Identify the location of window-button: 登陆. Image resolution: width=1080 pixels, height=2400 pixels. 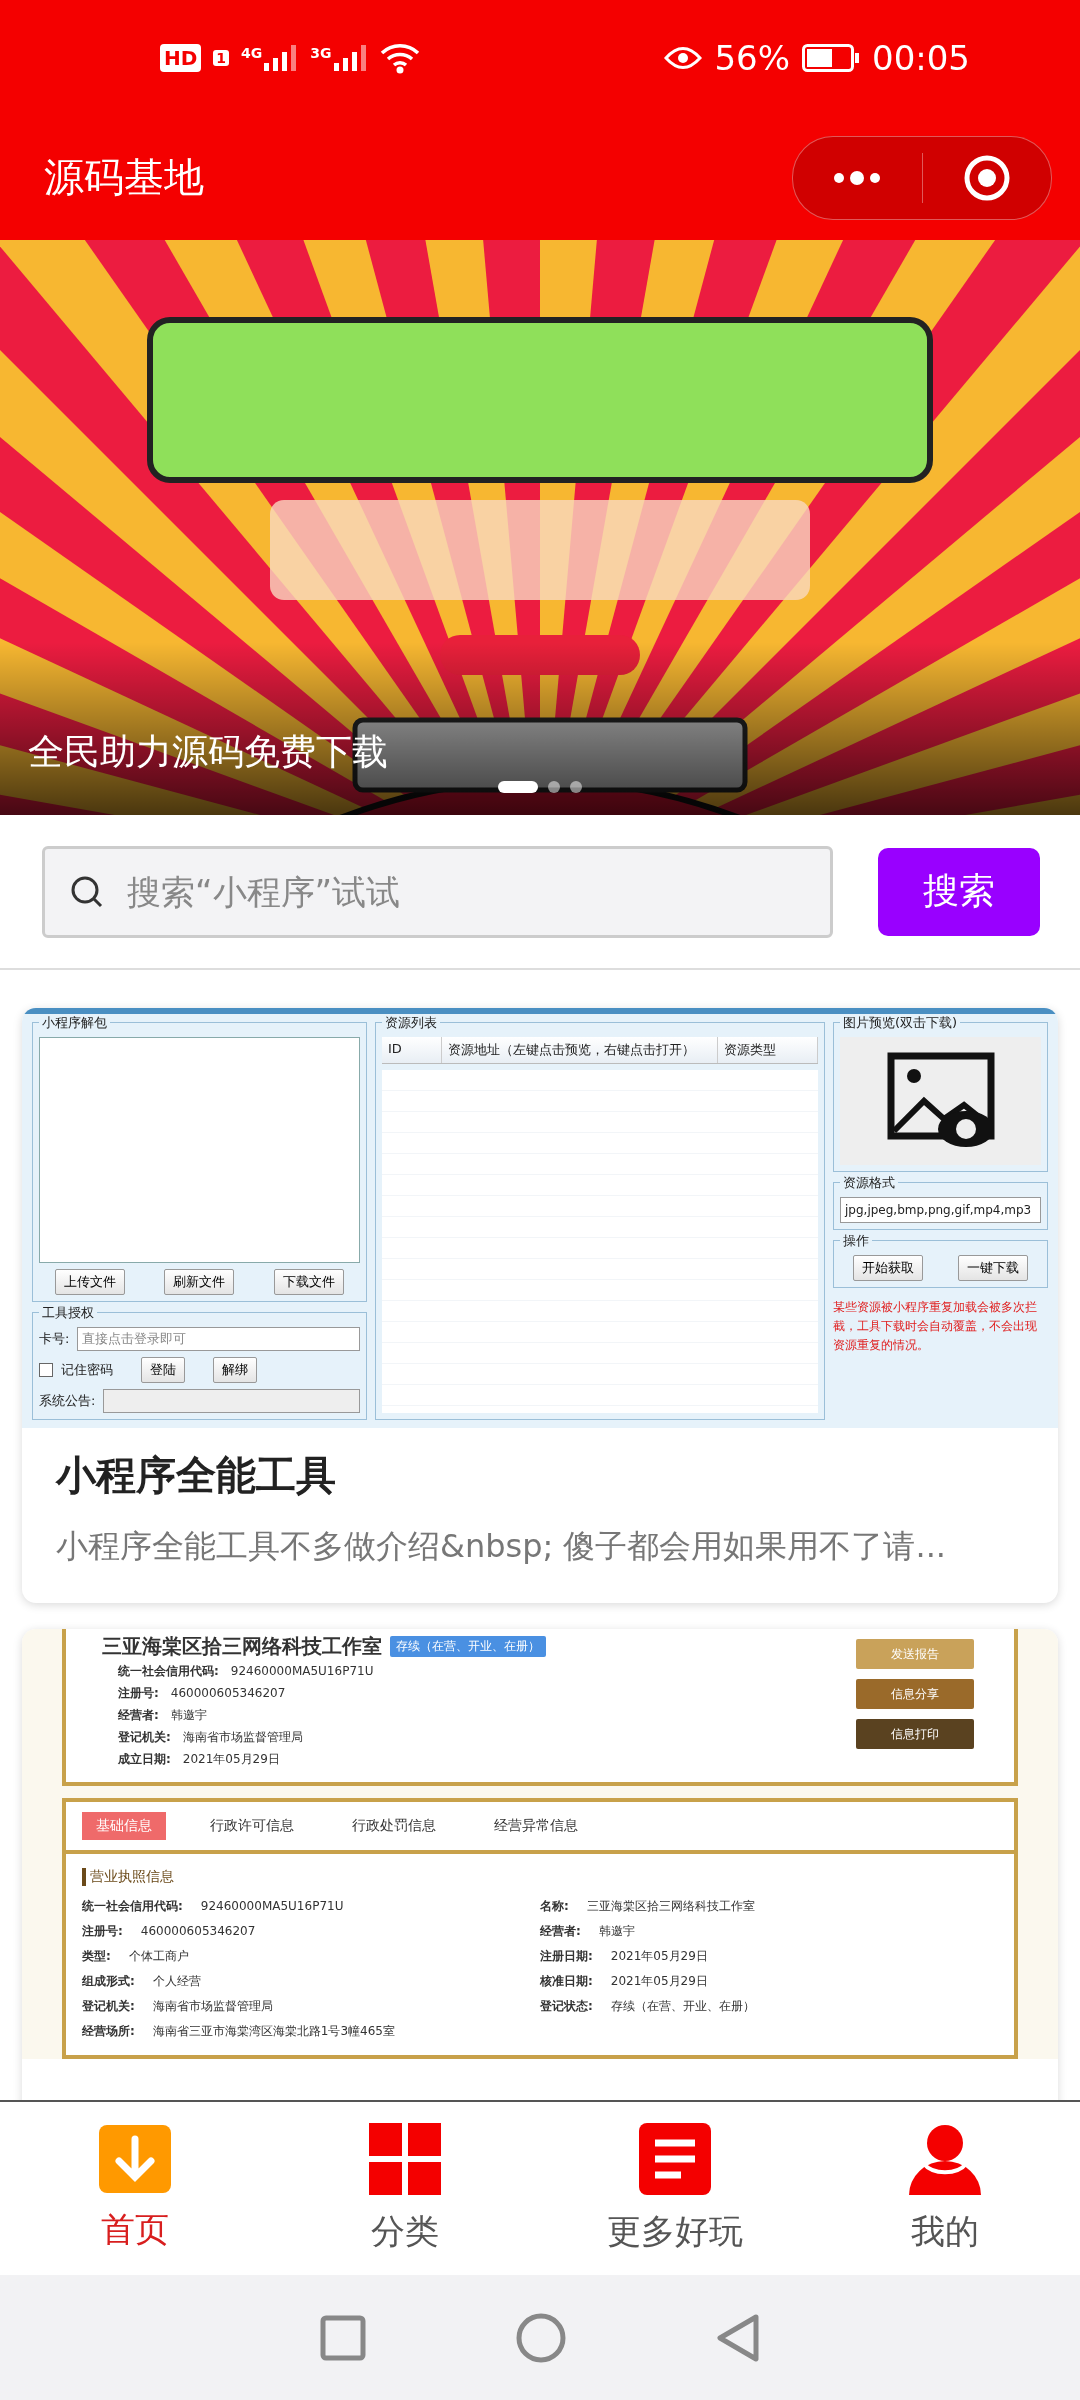
(163, 1370).